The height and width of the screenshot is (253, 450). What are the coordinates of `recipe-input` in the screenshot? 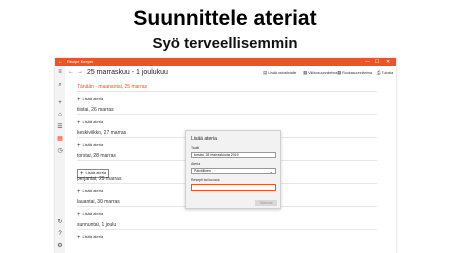 It's located at (233, 187).